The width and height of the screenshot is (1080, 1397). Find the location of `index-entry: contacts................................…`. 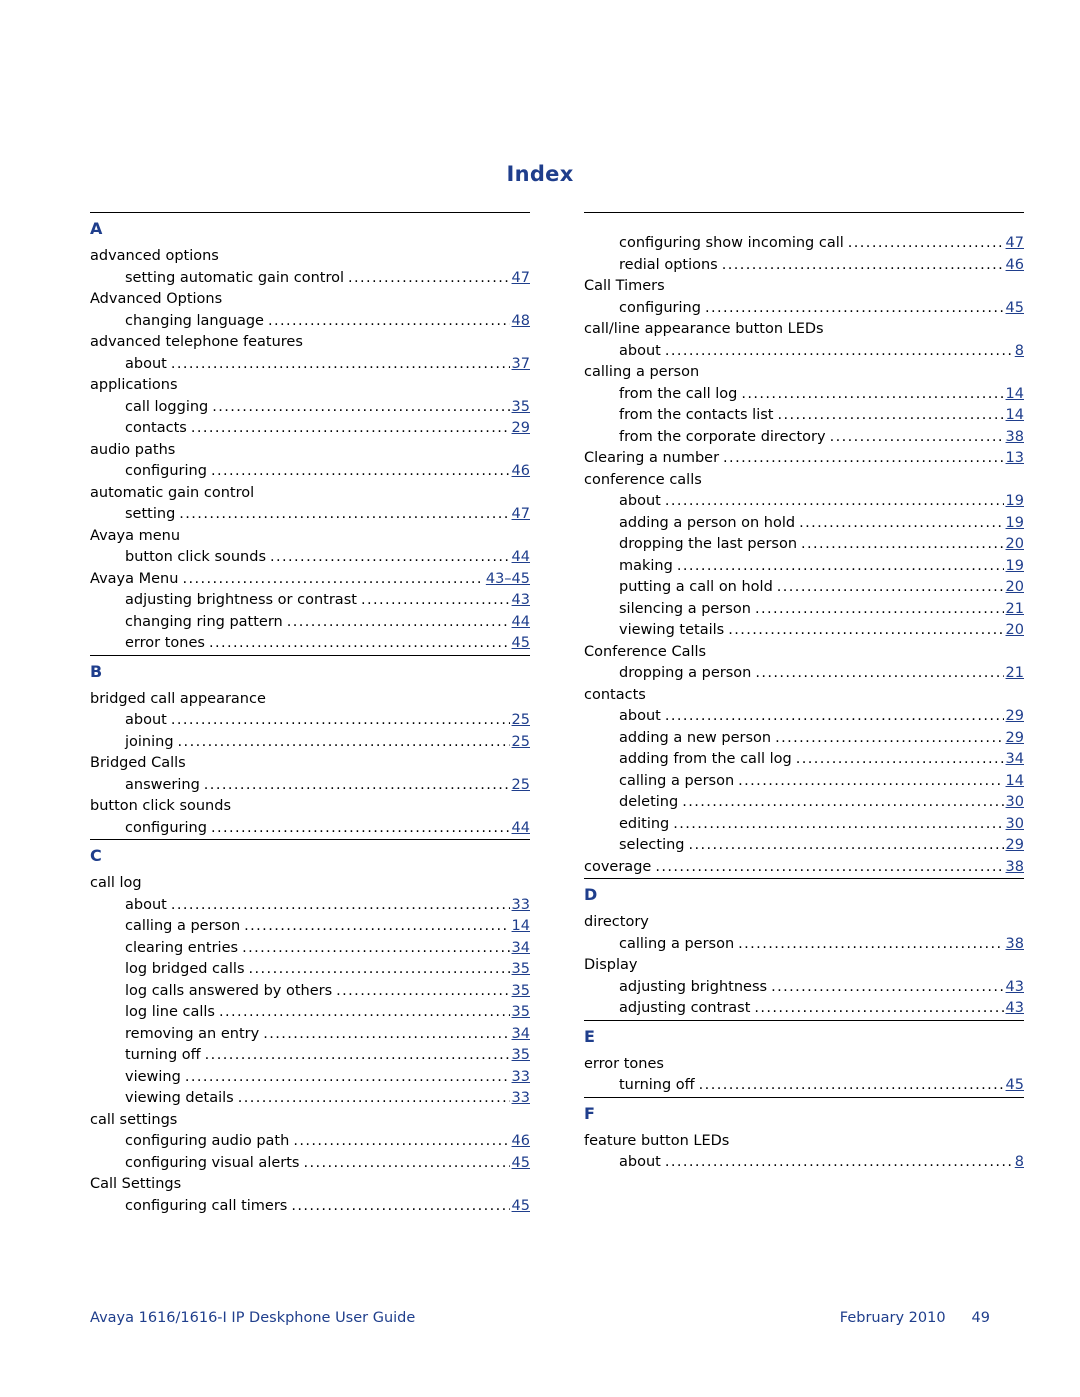

index-entry: contacts................................… is located at coordinates (310, 429).